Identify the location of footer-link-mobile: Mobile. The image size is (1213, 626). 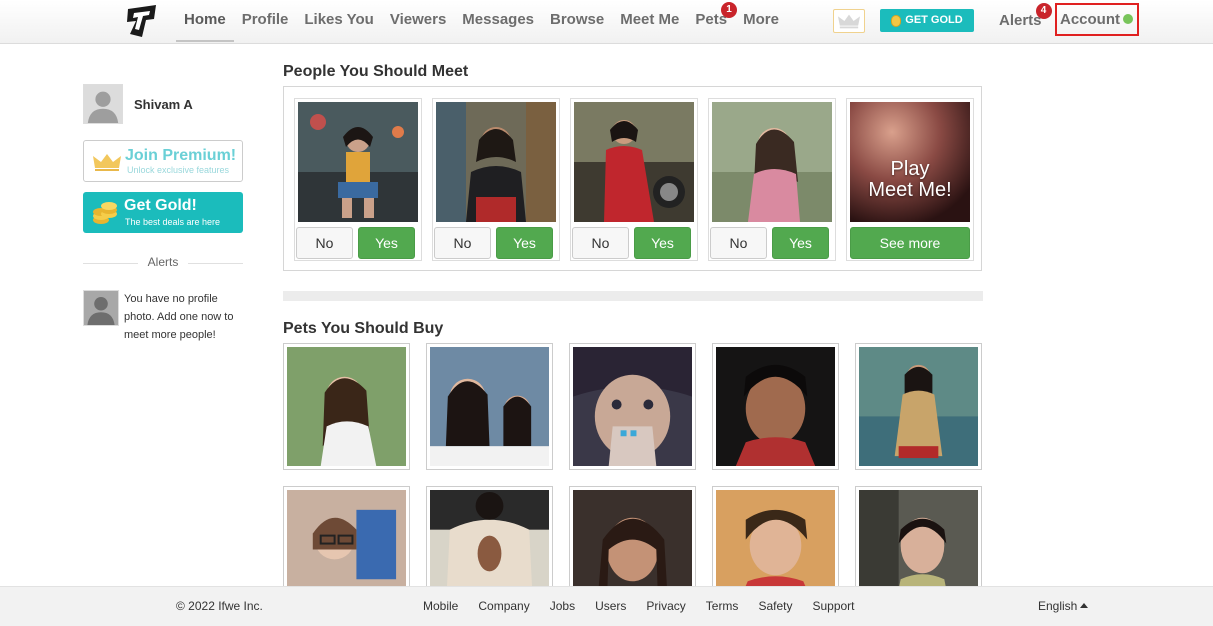
(440, 606).